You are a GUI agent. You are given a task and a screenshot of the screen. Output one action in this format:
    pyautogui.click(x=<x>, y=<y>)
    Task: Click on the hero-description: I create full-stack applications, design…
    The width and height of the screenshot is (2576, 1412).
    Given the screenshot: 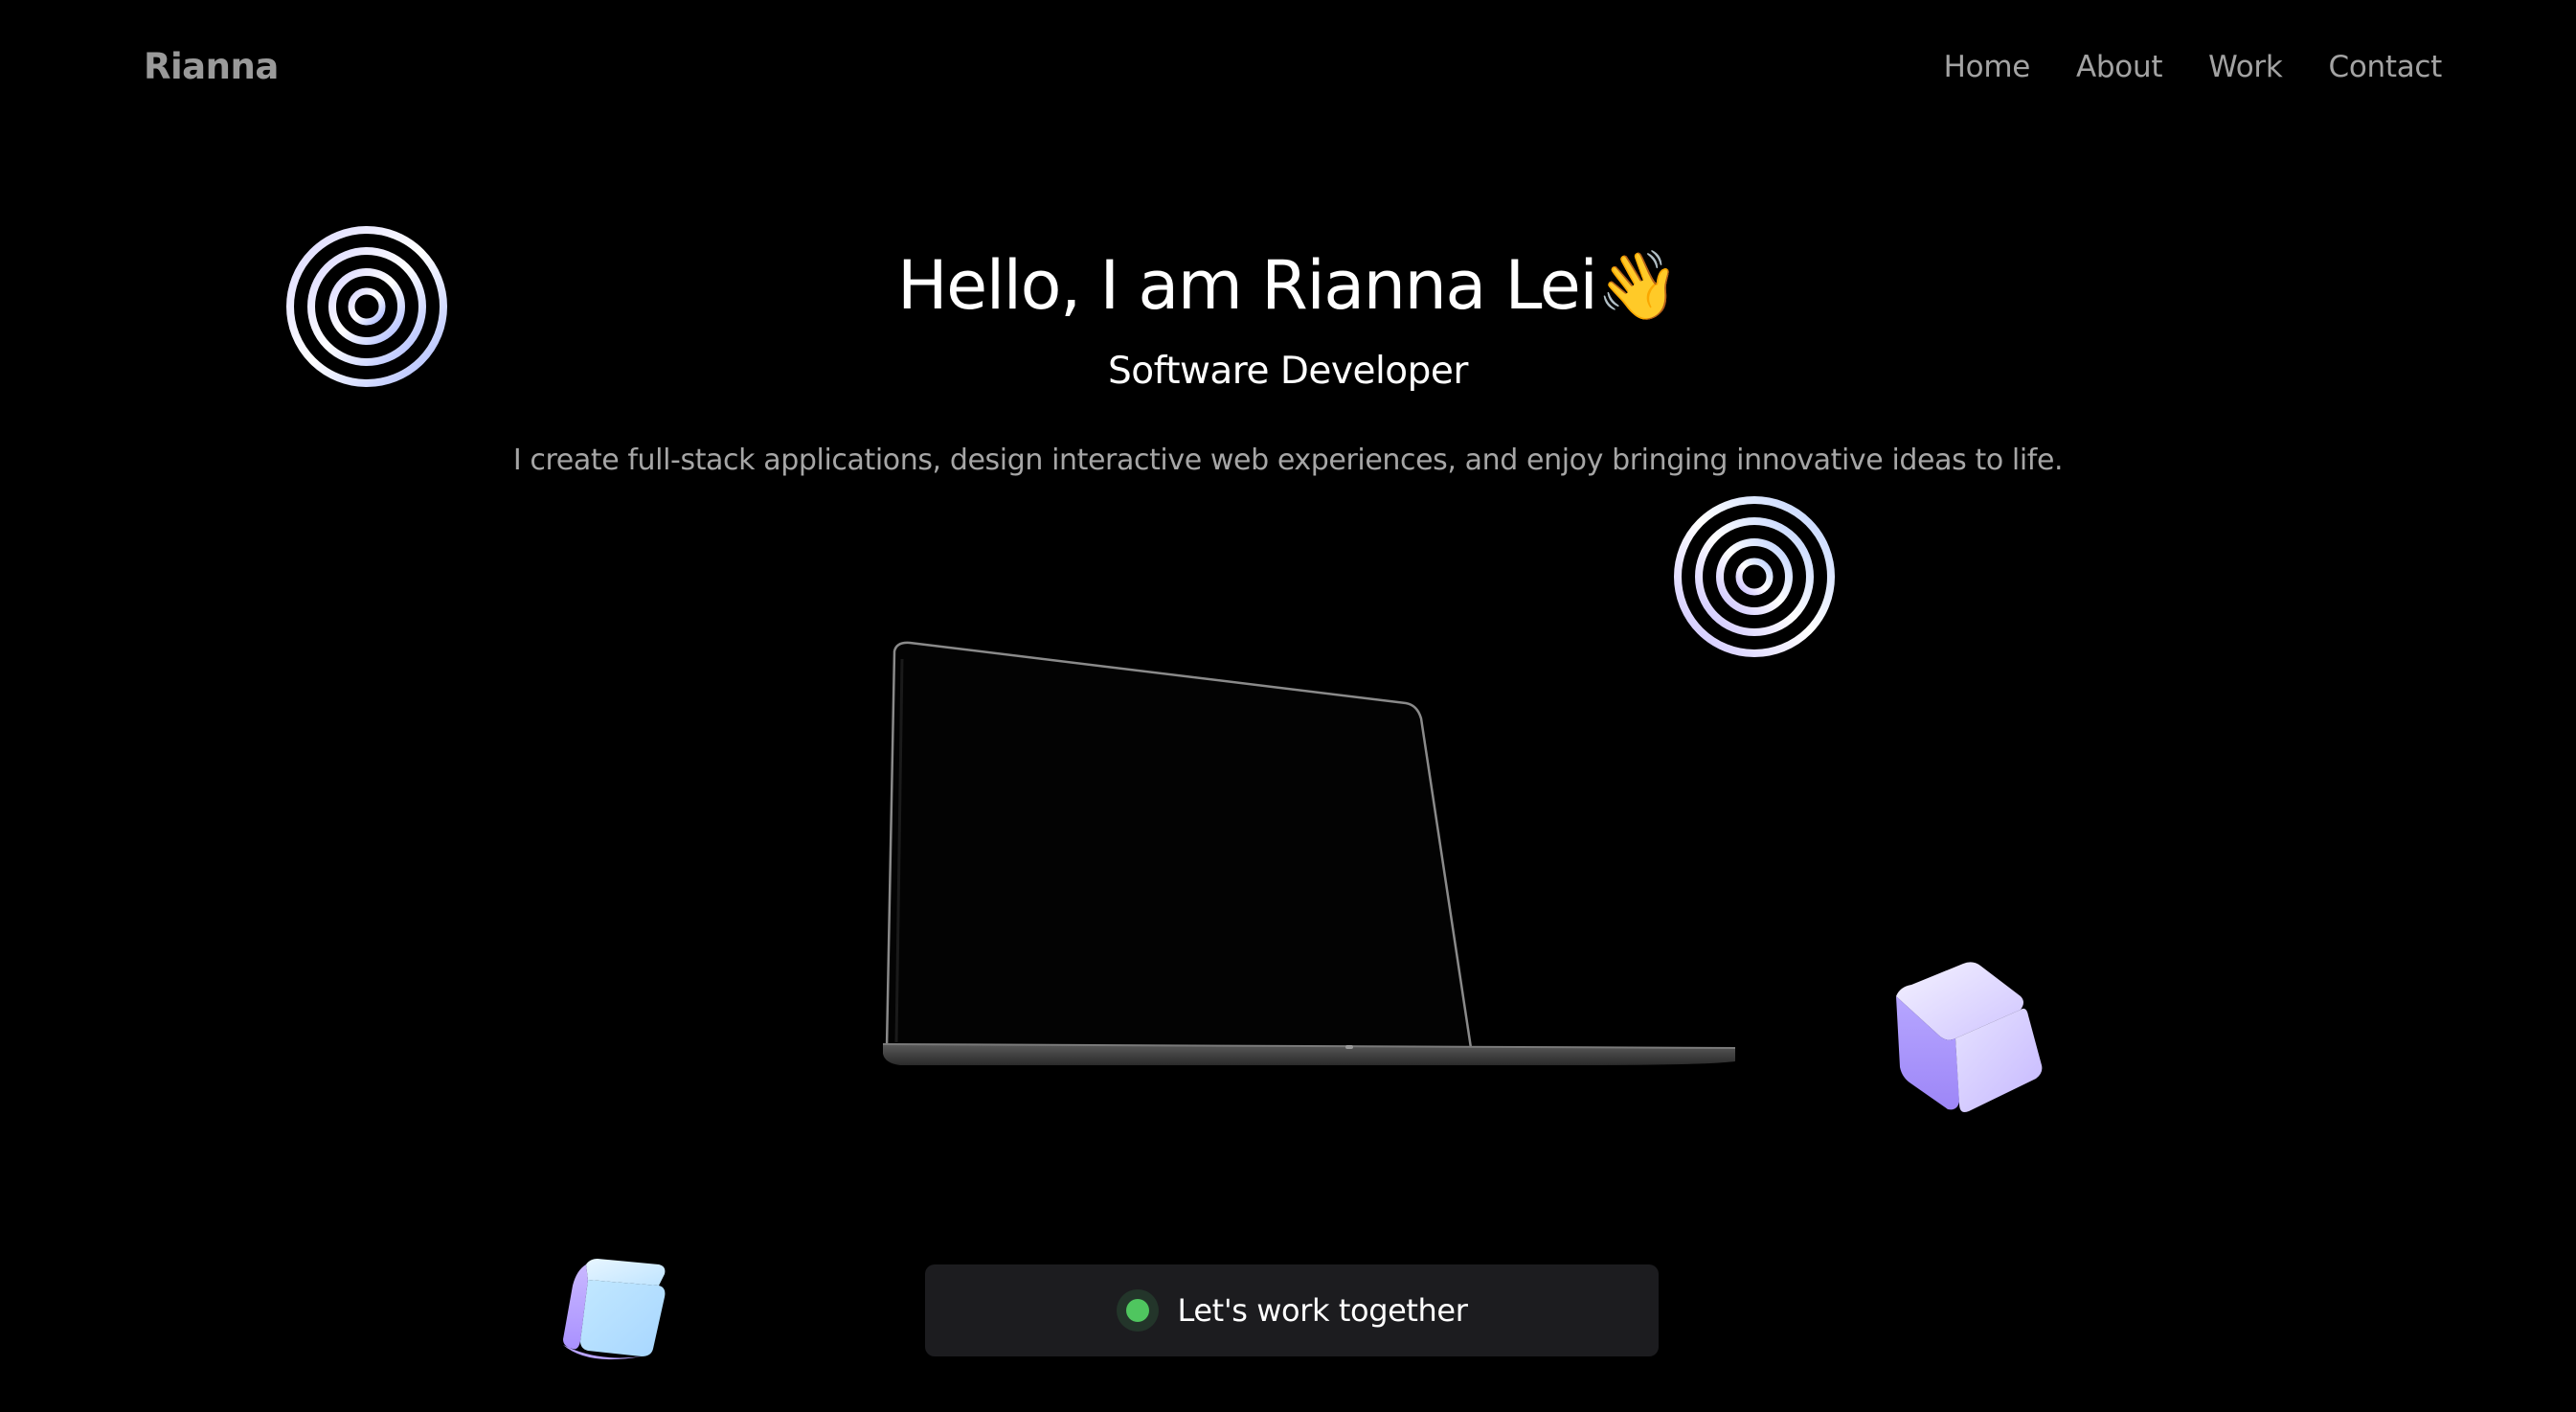 What is the action you would take?
    pyautogui.click(x=1288, y=460)
    